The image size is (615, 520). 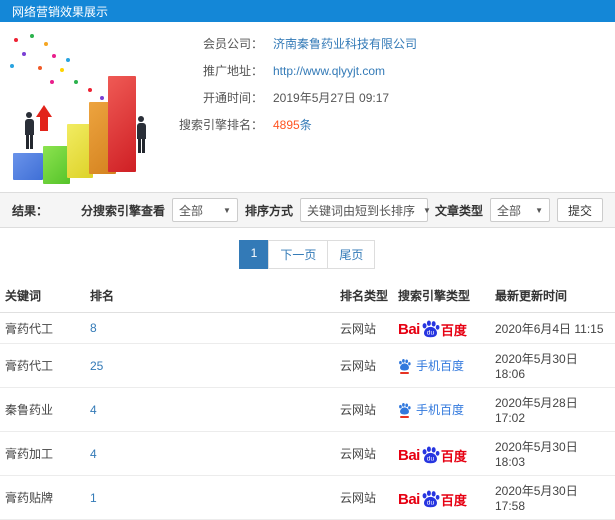 I want to click on open-time-value: 2019年5月27日 09:17, so click(x=331, y=98).